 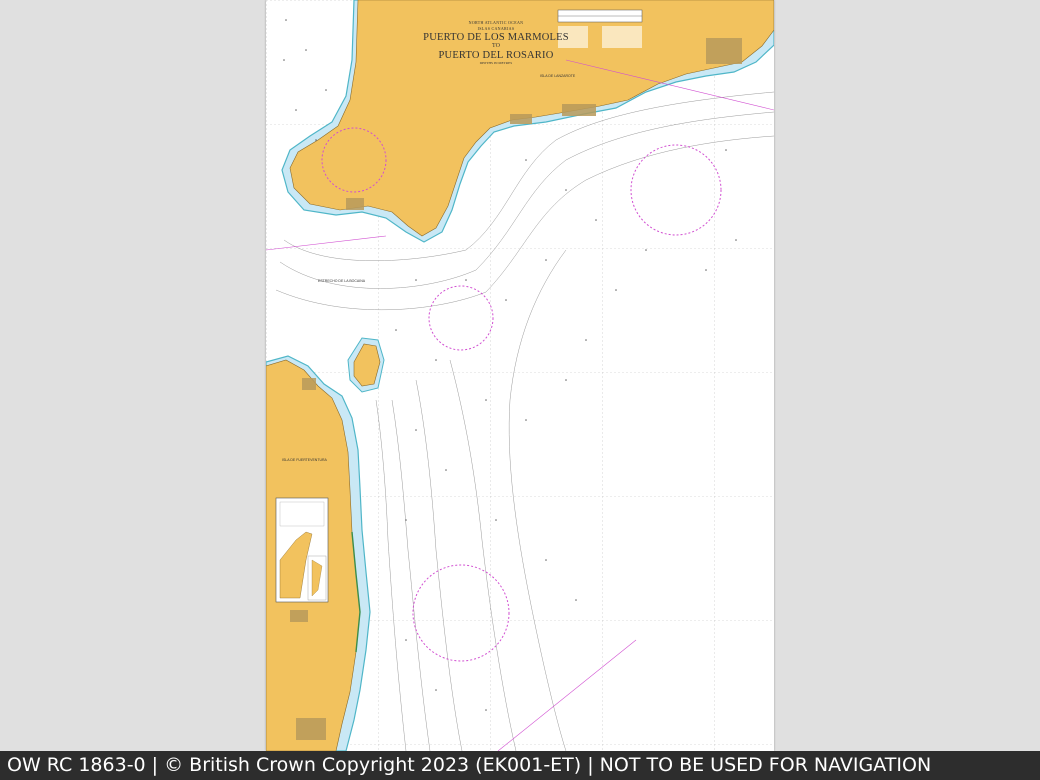 What do you see at coordinates (496, 55) in the screenshot?
I see `title-line-2: PUERTO DEL ROSARIO` at bounding box center [496, 55].